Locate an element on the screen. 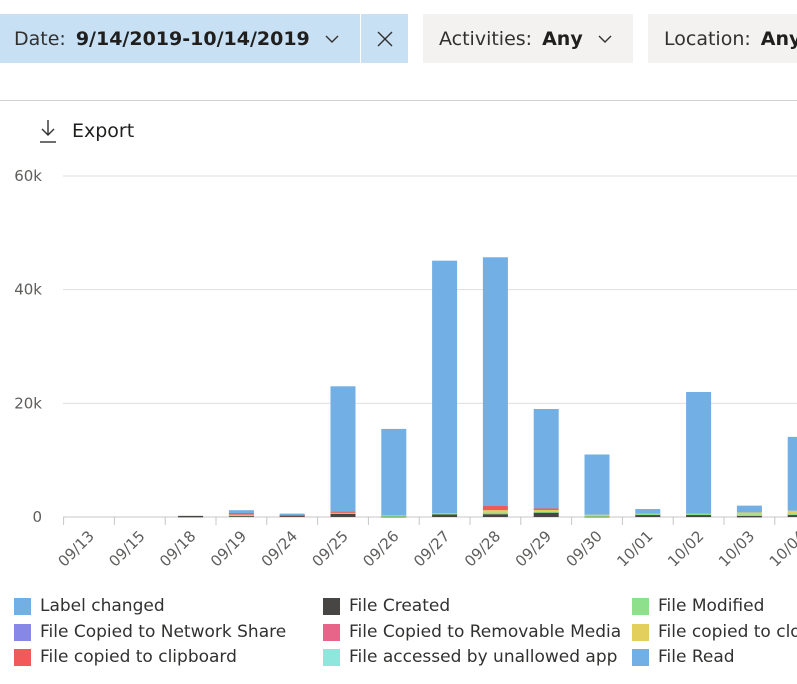 The image size is (797, 684). x-tick-label: 09/30 is located at coordinates (584, 548).